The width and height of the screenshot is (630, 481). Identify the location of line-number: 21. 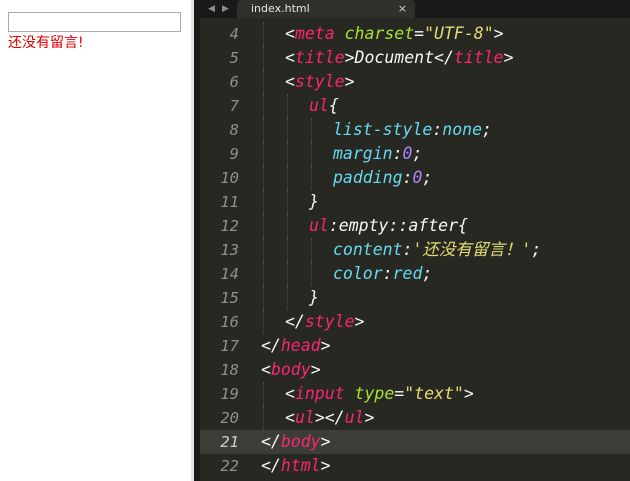
(229, 442).